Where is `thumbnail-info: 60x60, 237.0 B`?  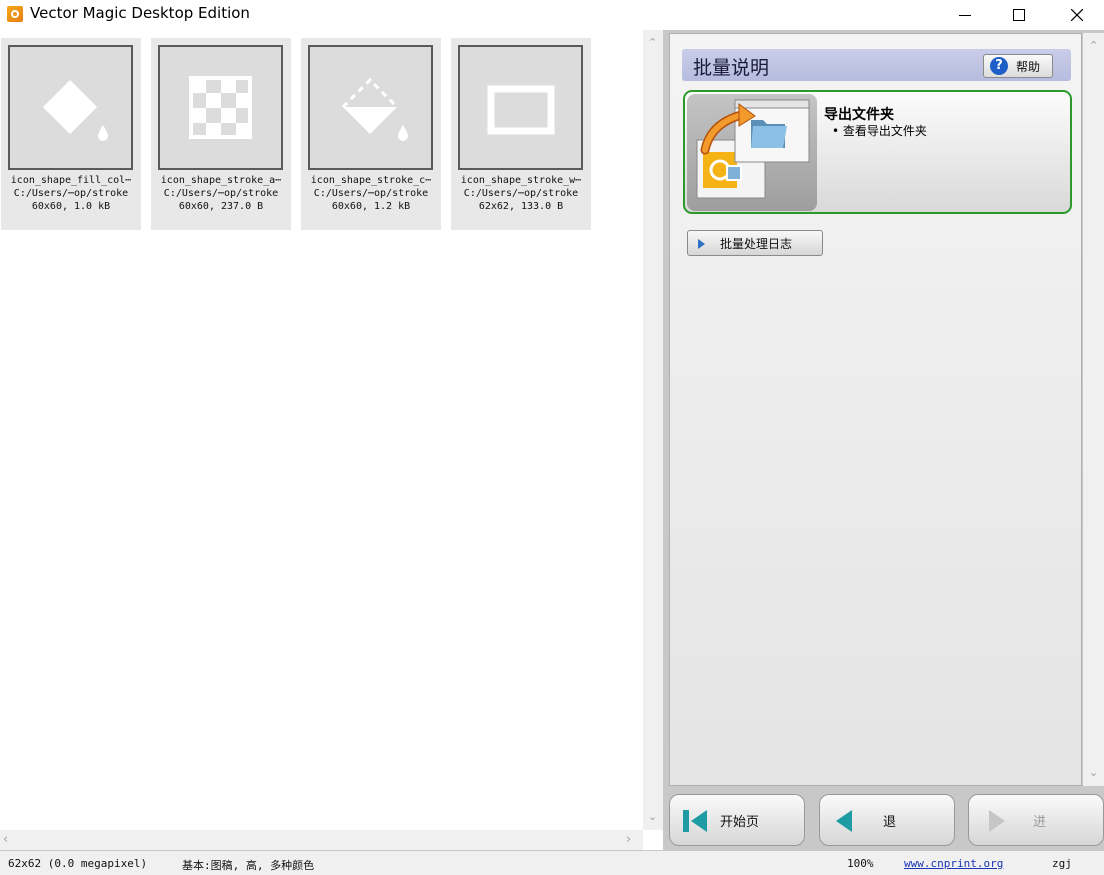 thumbnail-info: 60x60, 237.0 B is located at coordinates (221, 206).